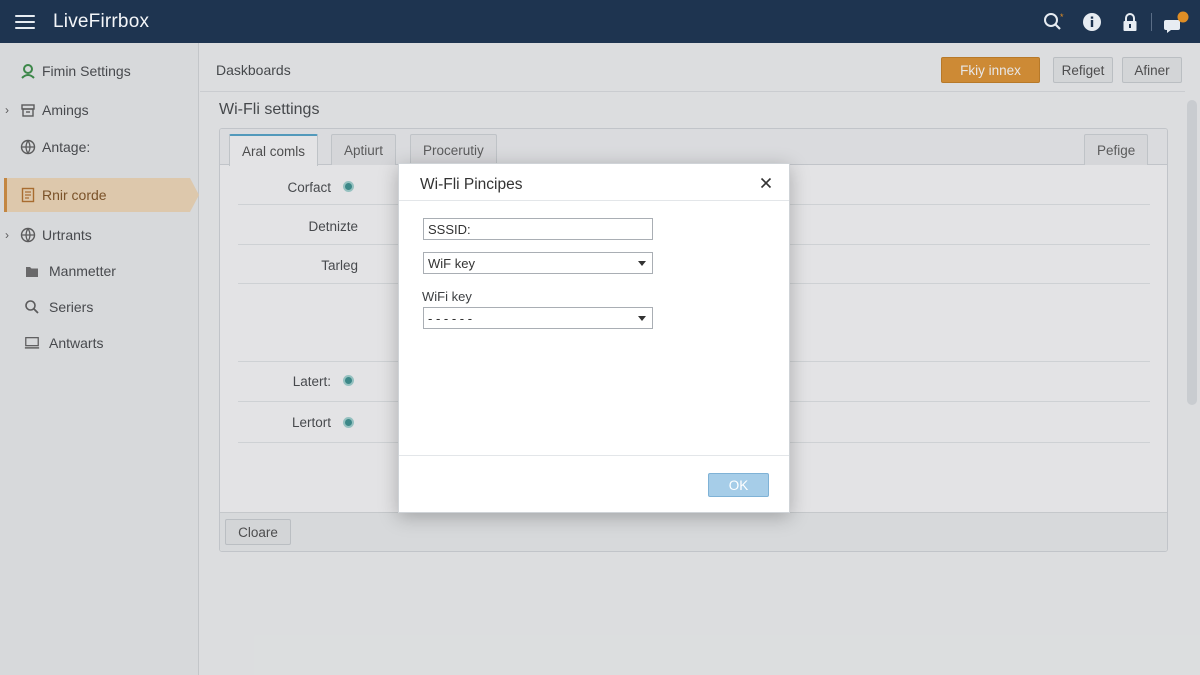 The image size is (1200, 675). I want to click on close-icon, so click(766, 183).